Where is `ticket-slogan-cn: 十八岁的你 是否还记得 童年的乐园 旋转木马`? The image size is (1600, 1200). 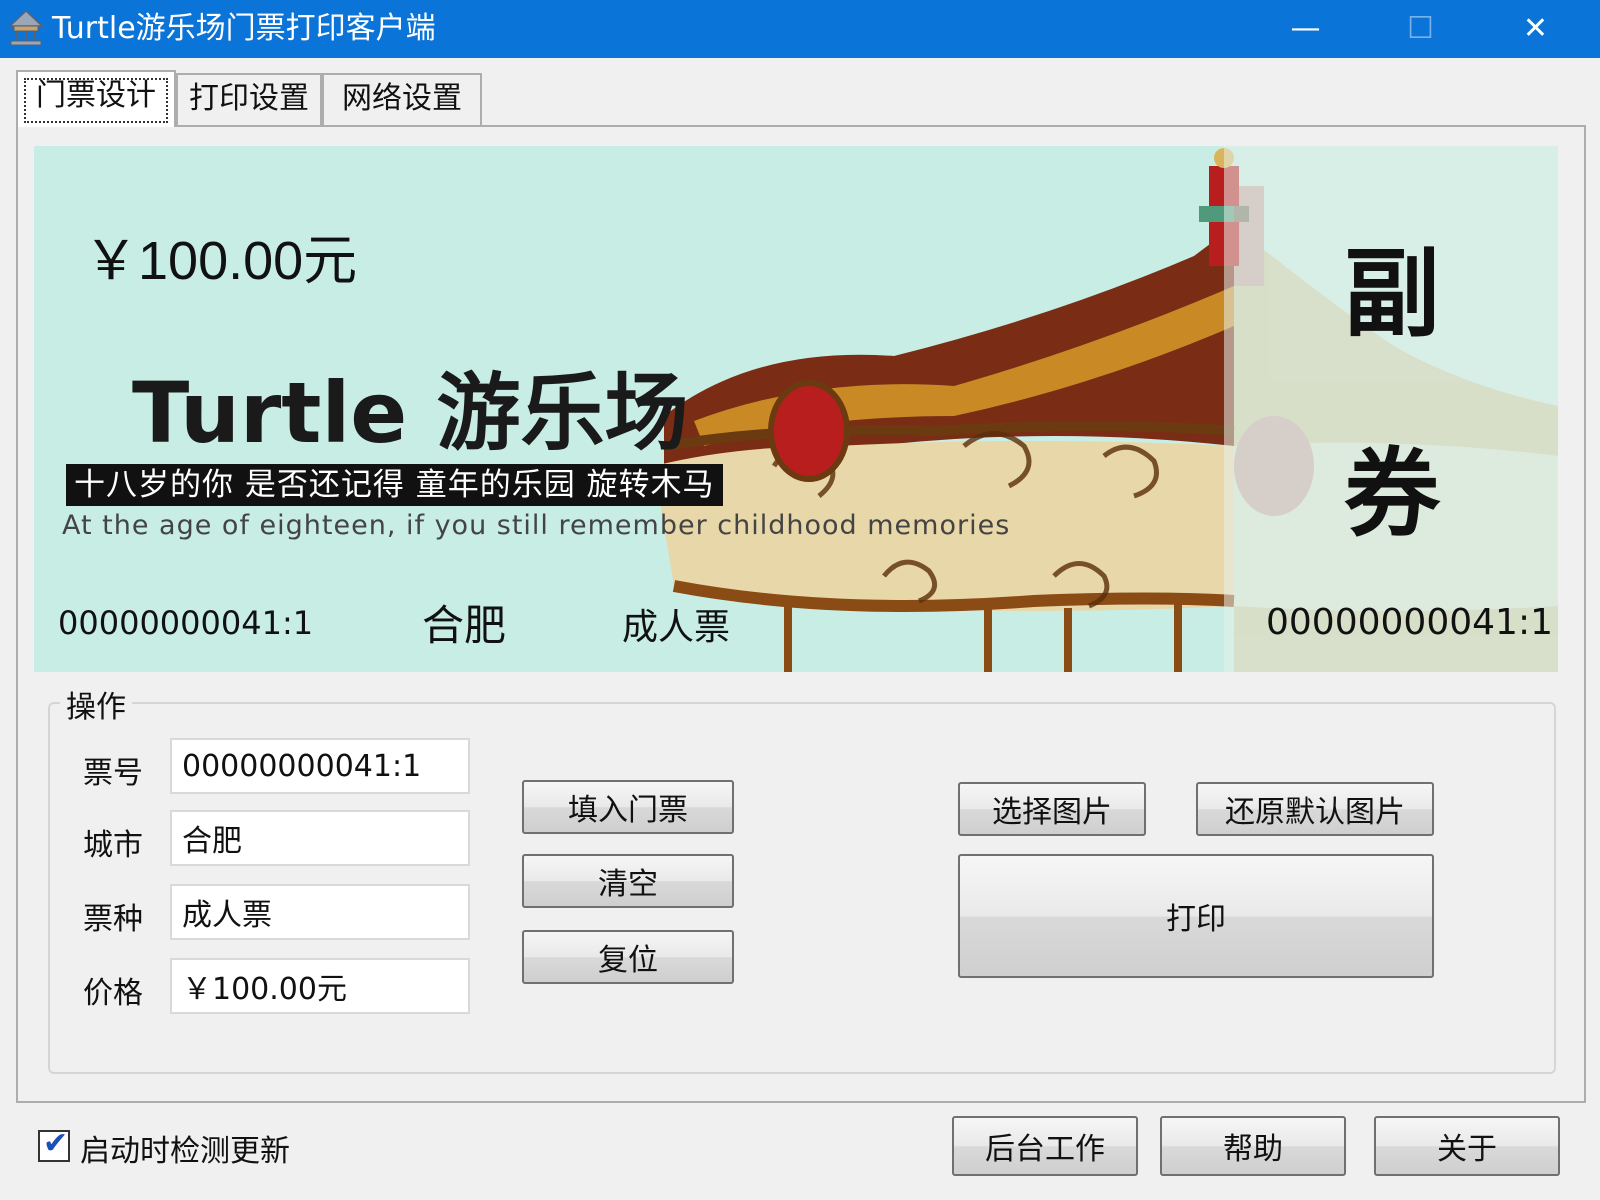 ticket-slogan-cn: 十八岁的你 是否还记得 童年的乐园 旋转木马 is located at coordinates (394, 485).